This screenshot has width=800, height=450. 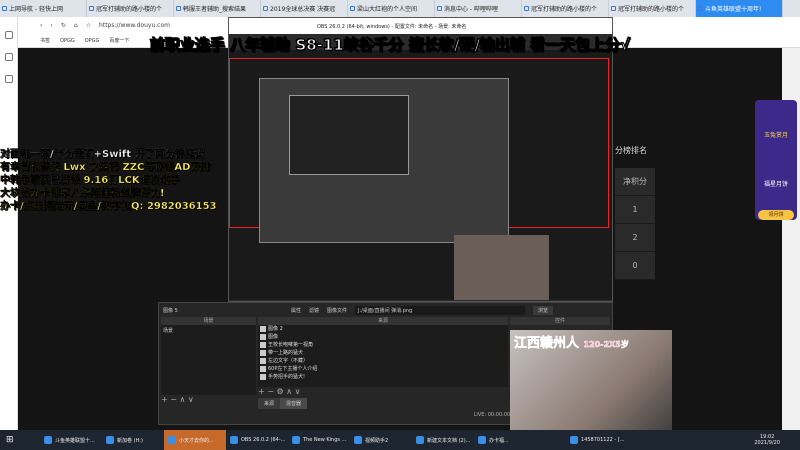 I want to click on browser-tab: 2019全球总决赛 决赛冠, so click(x=304, y=8).